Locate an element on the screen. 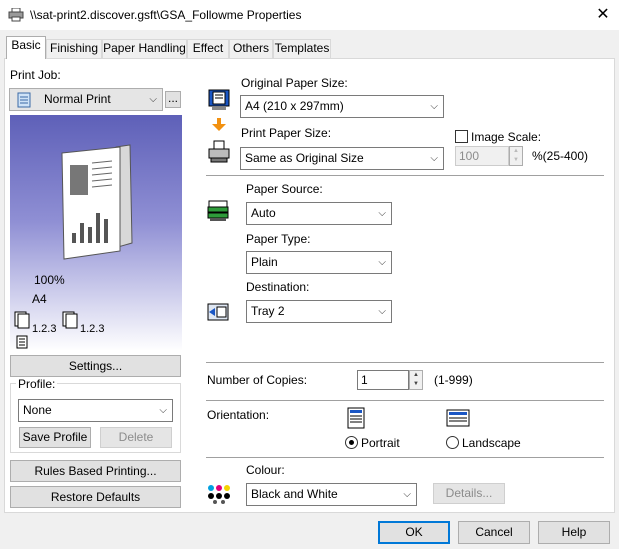  colour-dots-icon is located at coordinates (219, 494).